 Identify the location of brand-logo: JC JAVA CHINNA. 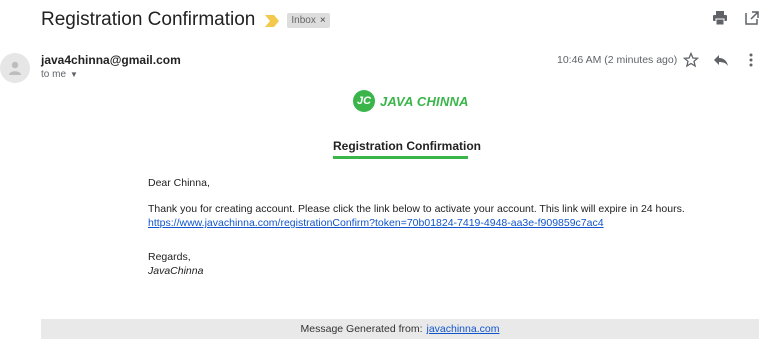
(411, 101).